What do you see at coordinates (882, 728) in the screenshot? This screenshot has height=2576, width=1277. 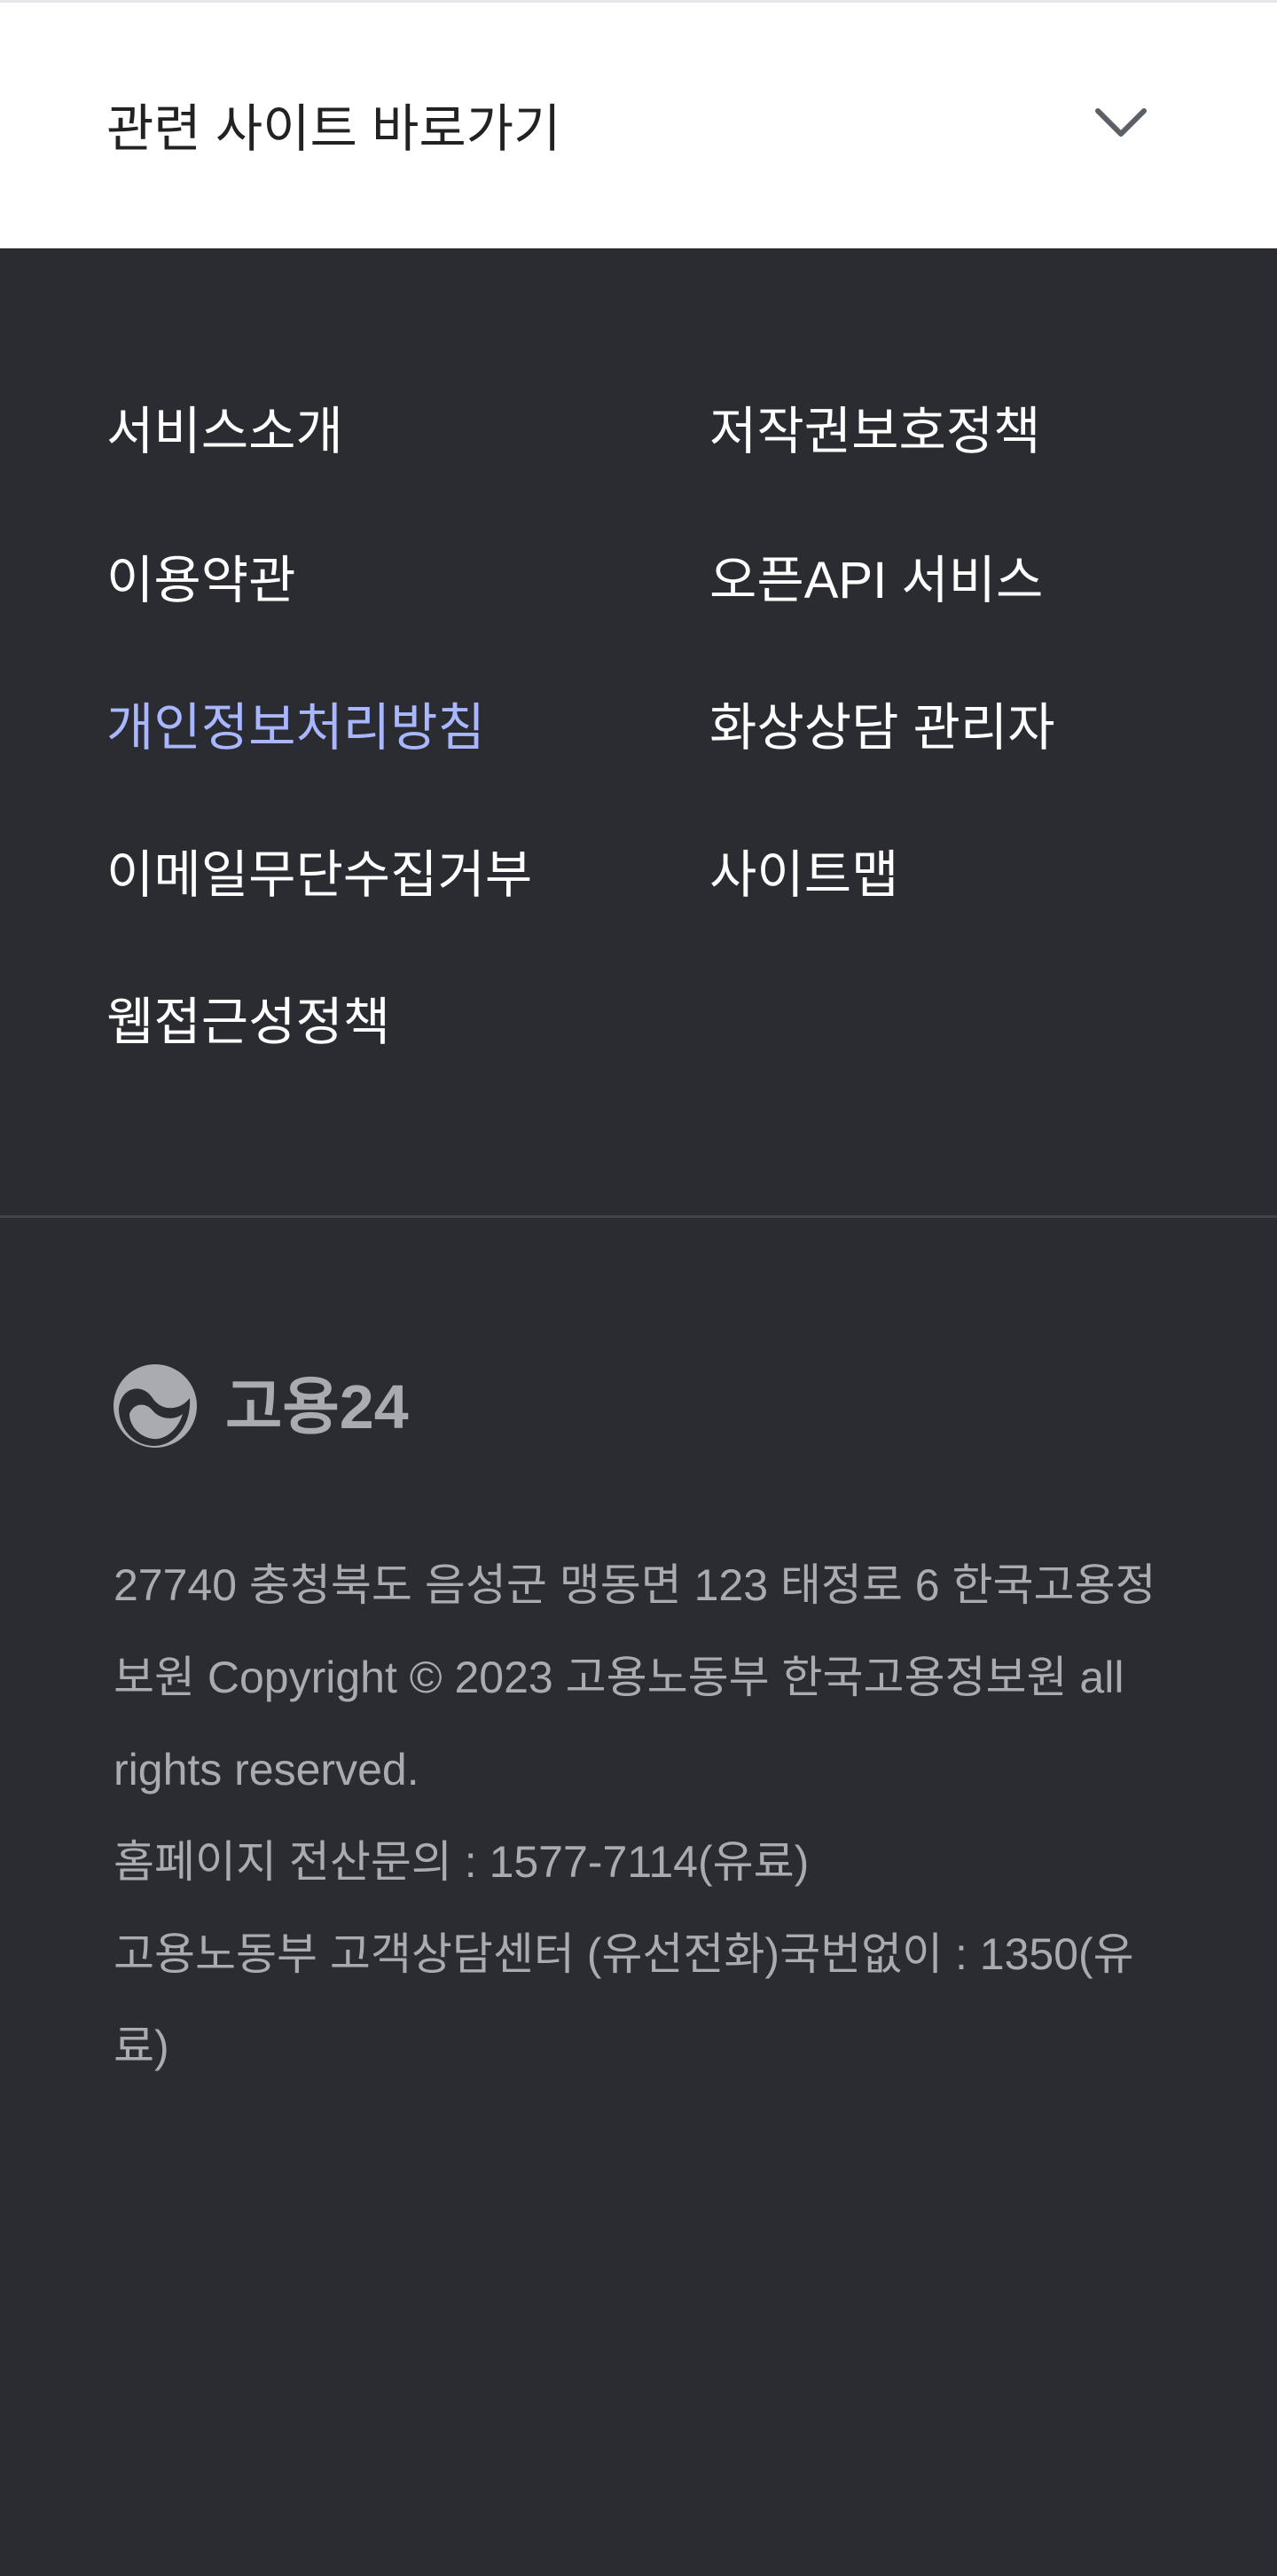 I see `footer-link-video-counsel-admin: 화상상담 관리자` at bounding box center [882, 728].